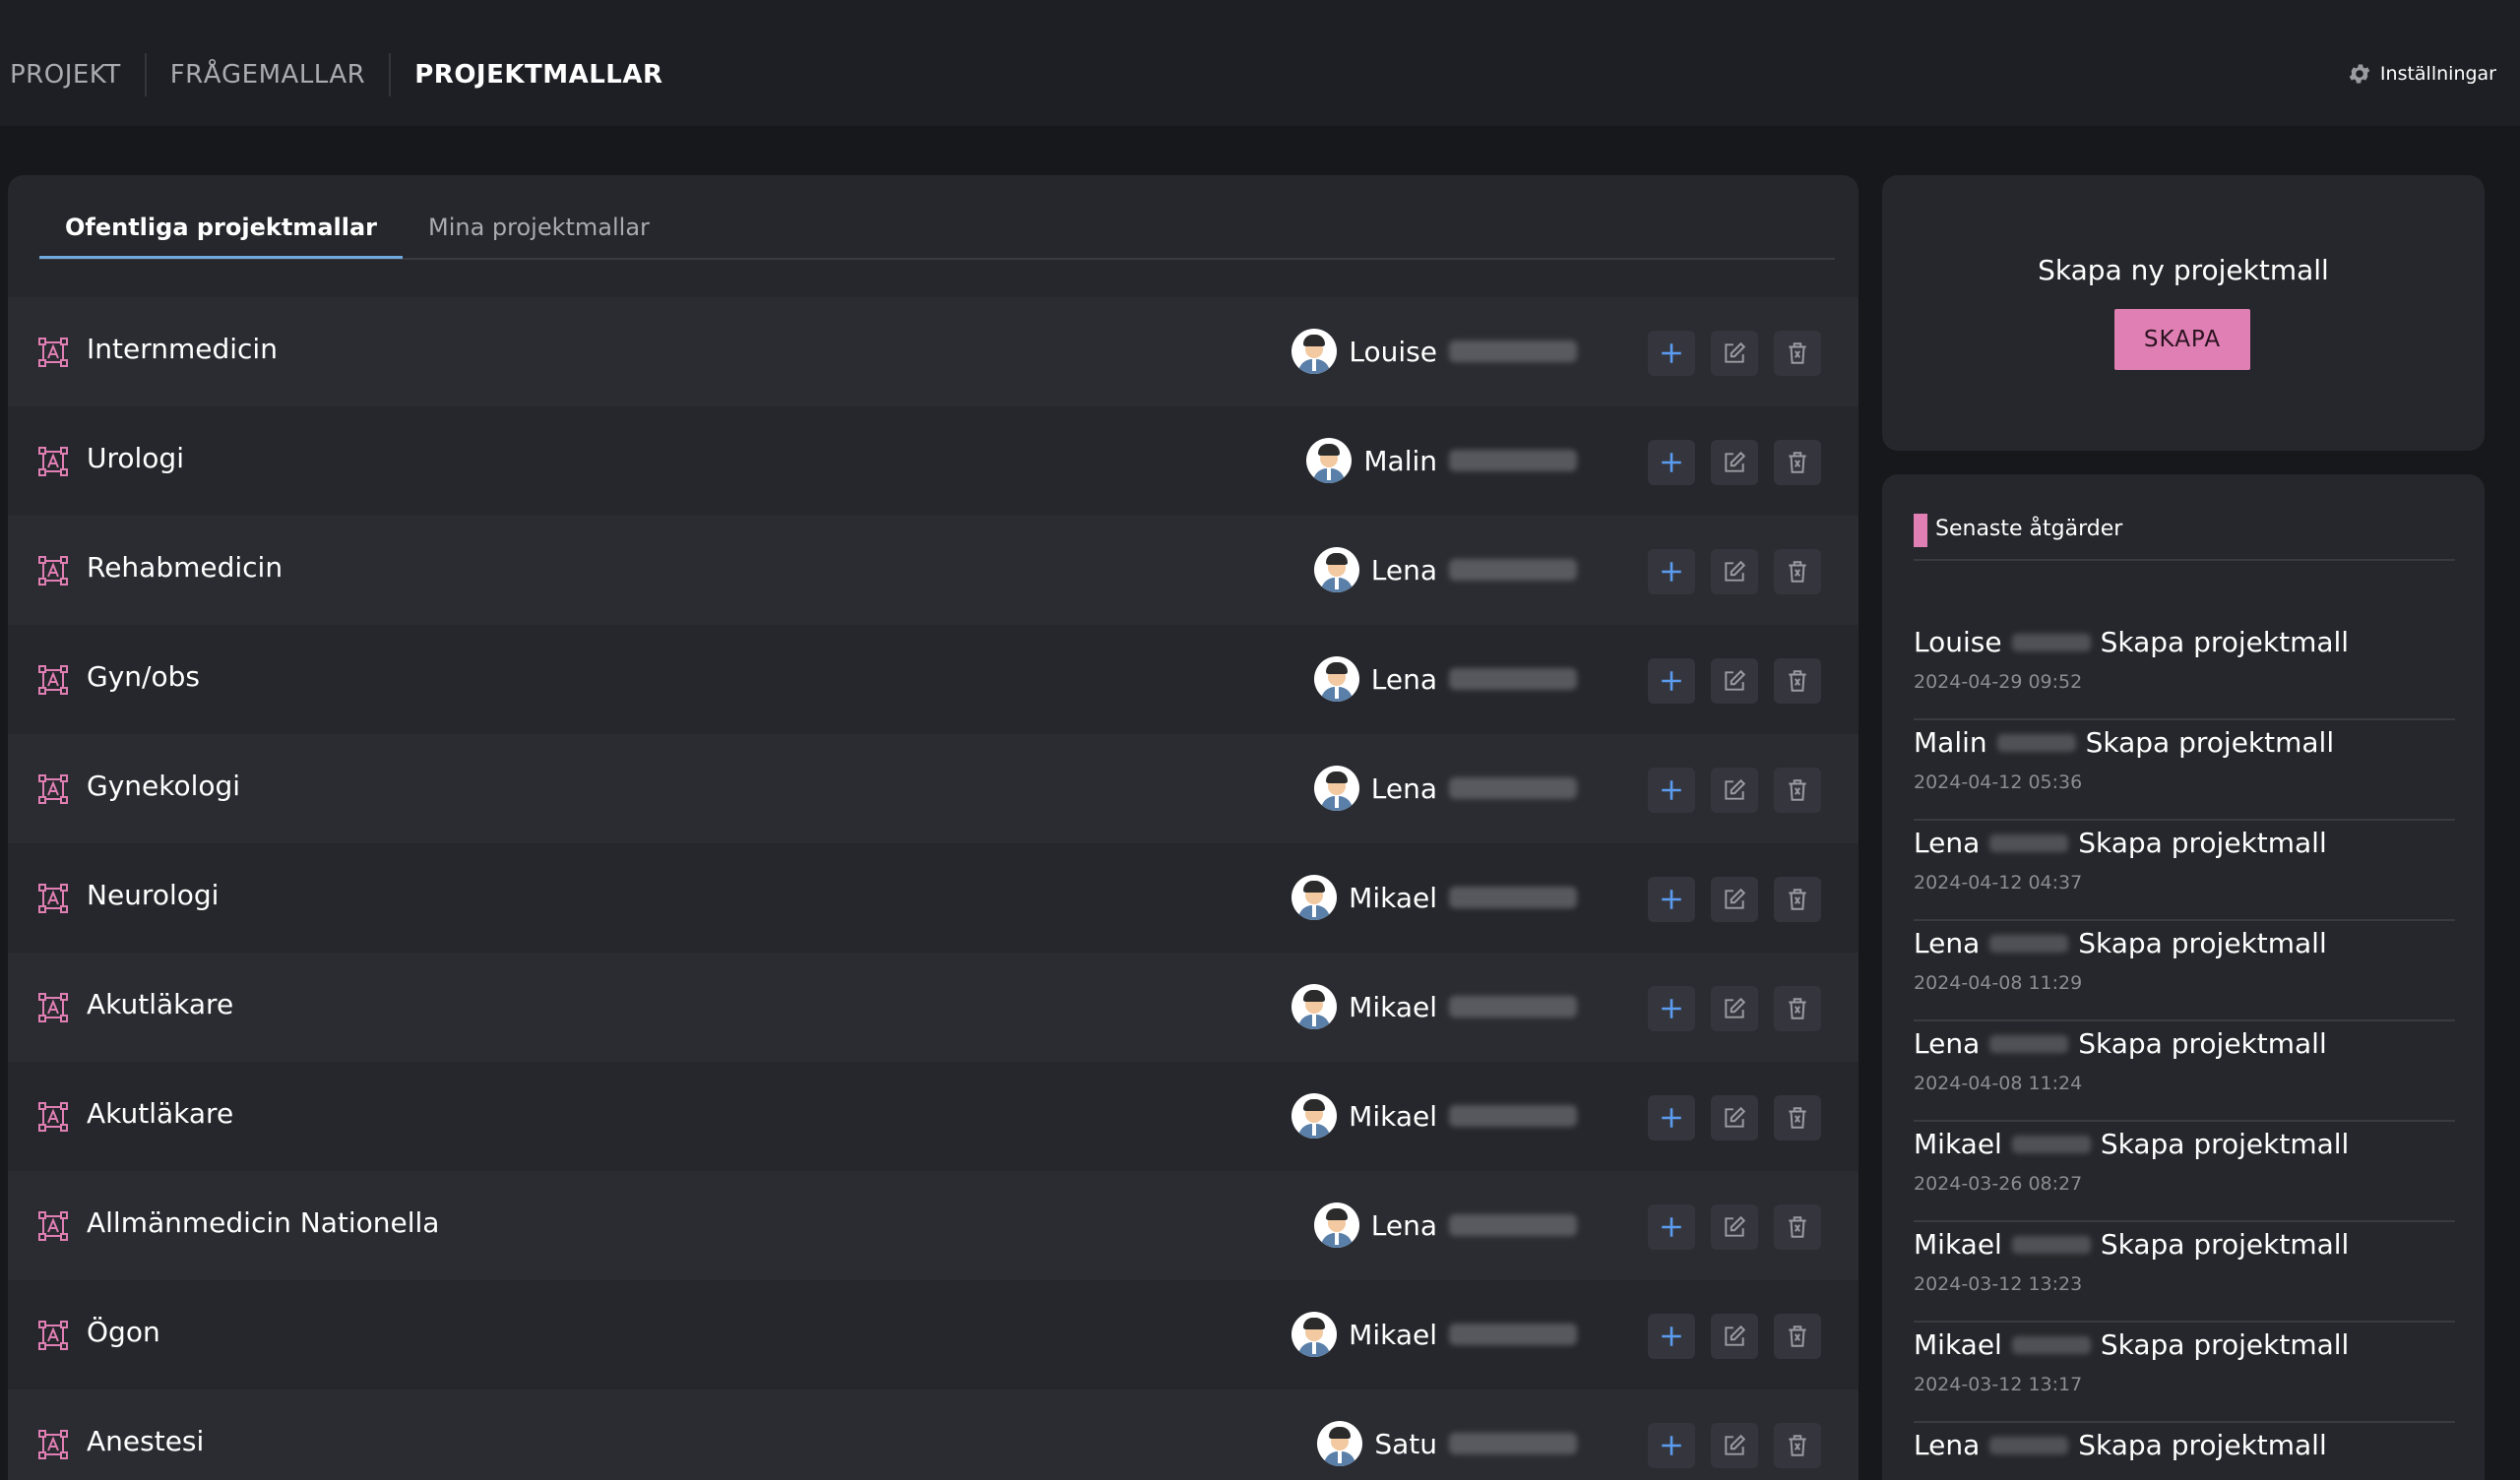  I want to click on recent-timestamp: 2024-04-29 09:52, so click(1998, 682).